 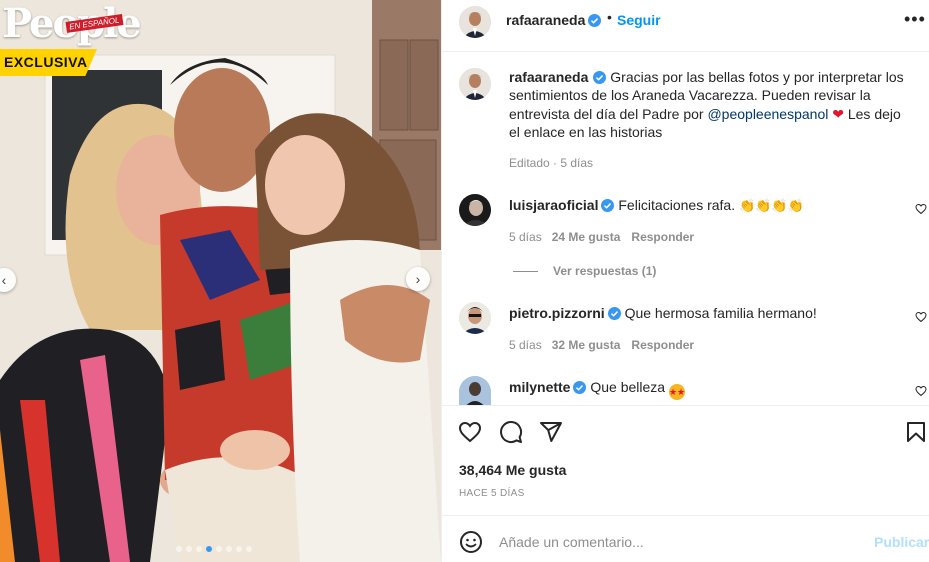 I want to click on star-struck-emoji-icon: ★★, so click(x=676, y=392).